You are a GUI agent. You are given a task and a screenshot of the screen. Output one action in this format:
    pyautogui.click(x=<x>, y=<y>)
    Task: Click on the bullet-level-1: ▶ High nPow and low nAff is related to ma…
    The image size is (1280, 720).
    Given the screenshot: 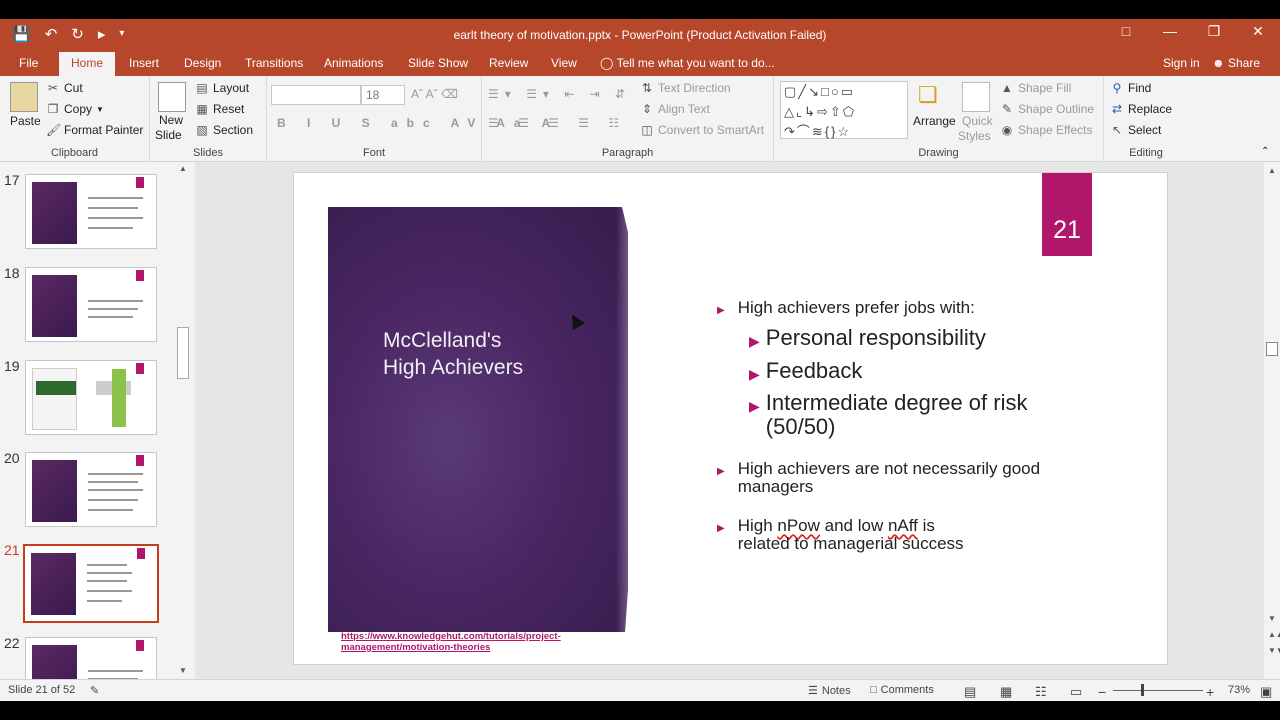 What is the action you would take?
    pyautogui.click(x=847, y=535)
    